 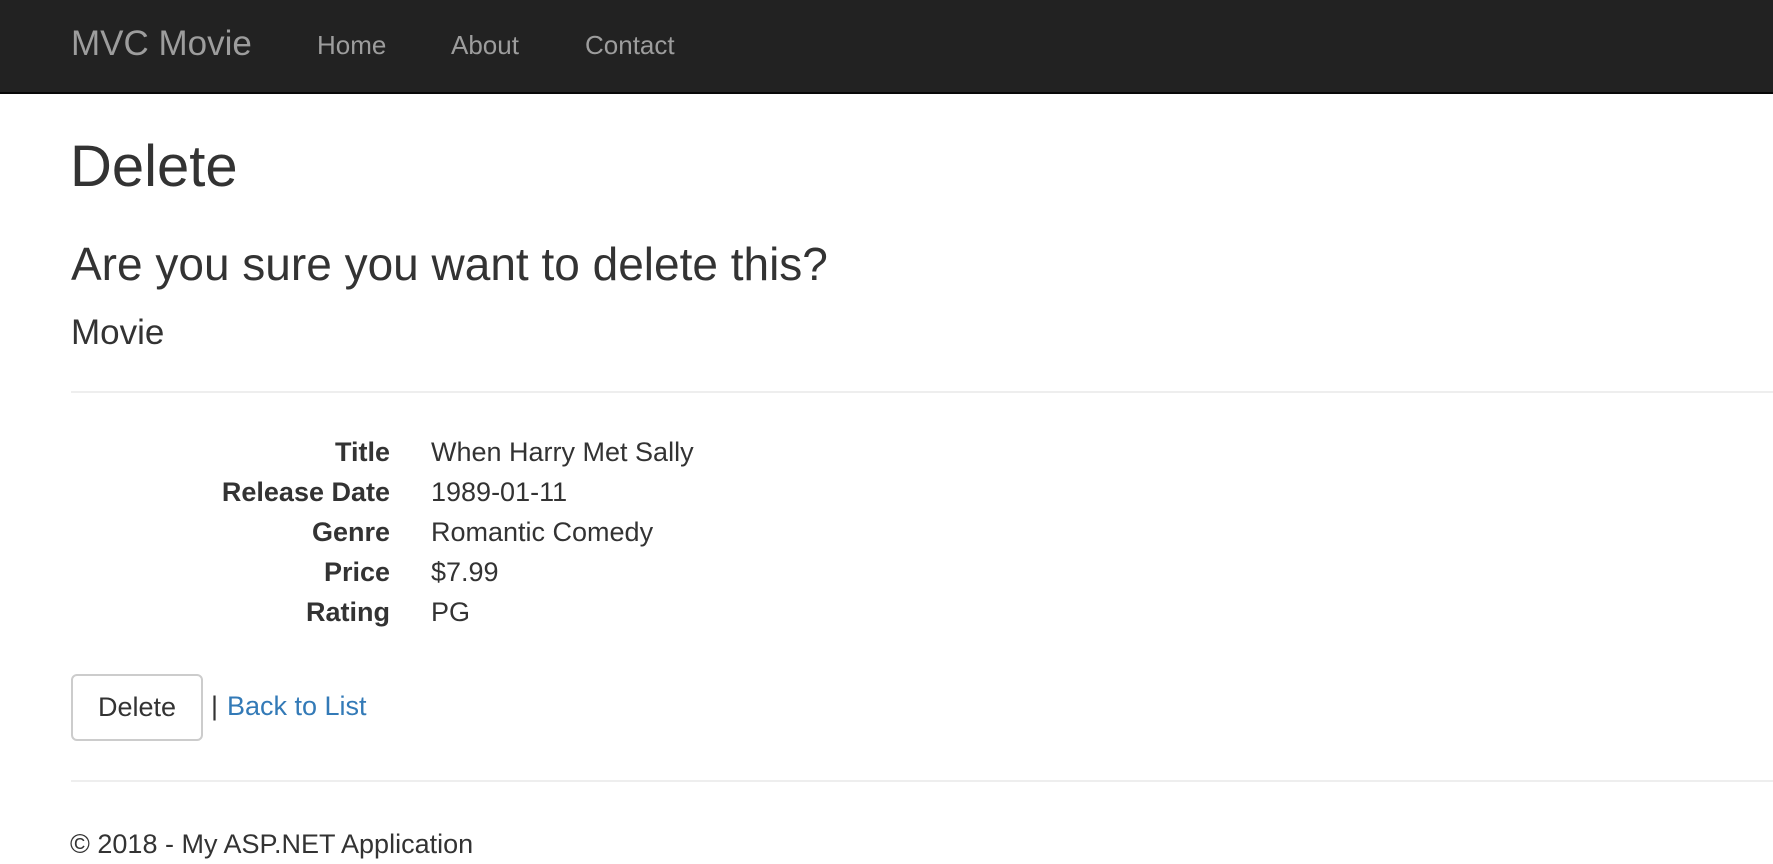 I want to click on detail-label: Genre, so click(x=350, y=532).